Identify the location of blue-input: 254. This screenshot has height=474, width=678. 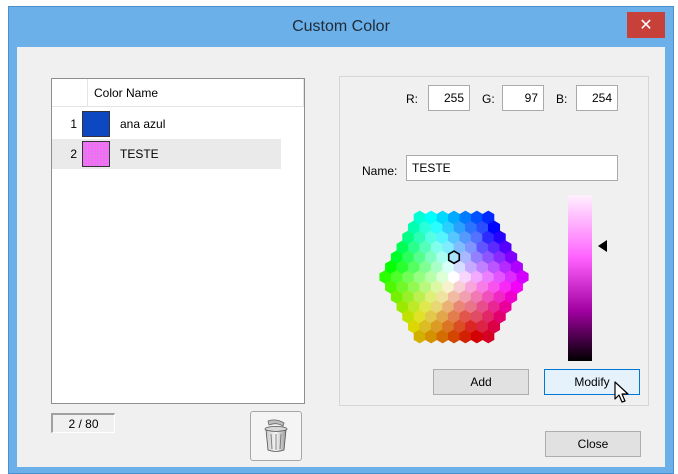
(597, 98).